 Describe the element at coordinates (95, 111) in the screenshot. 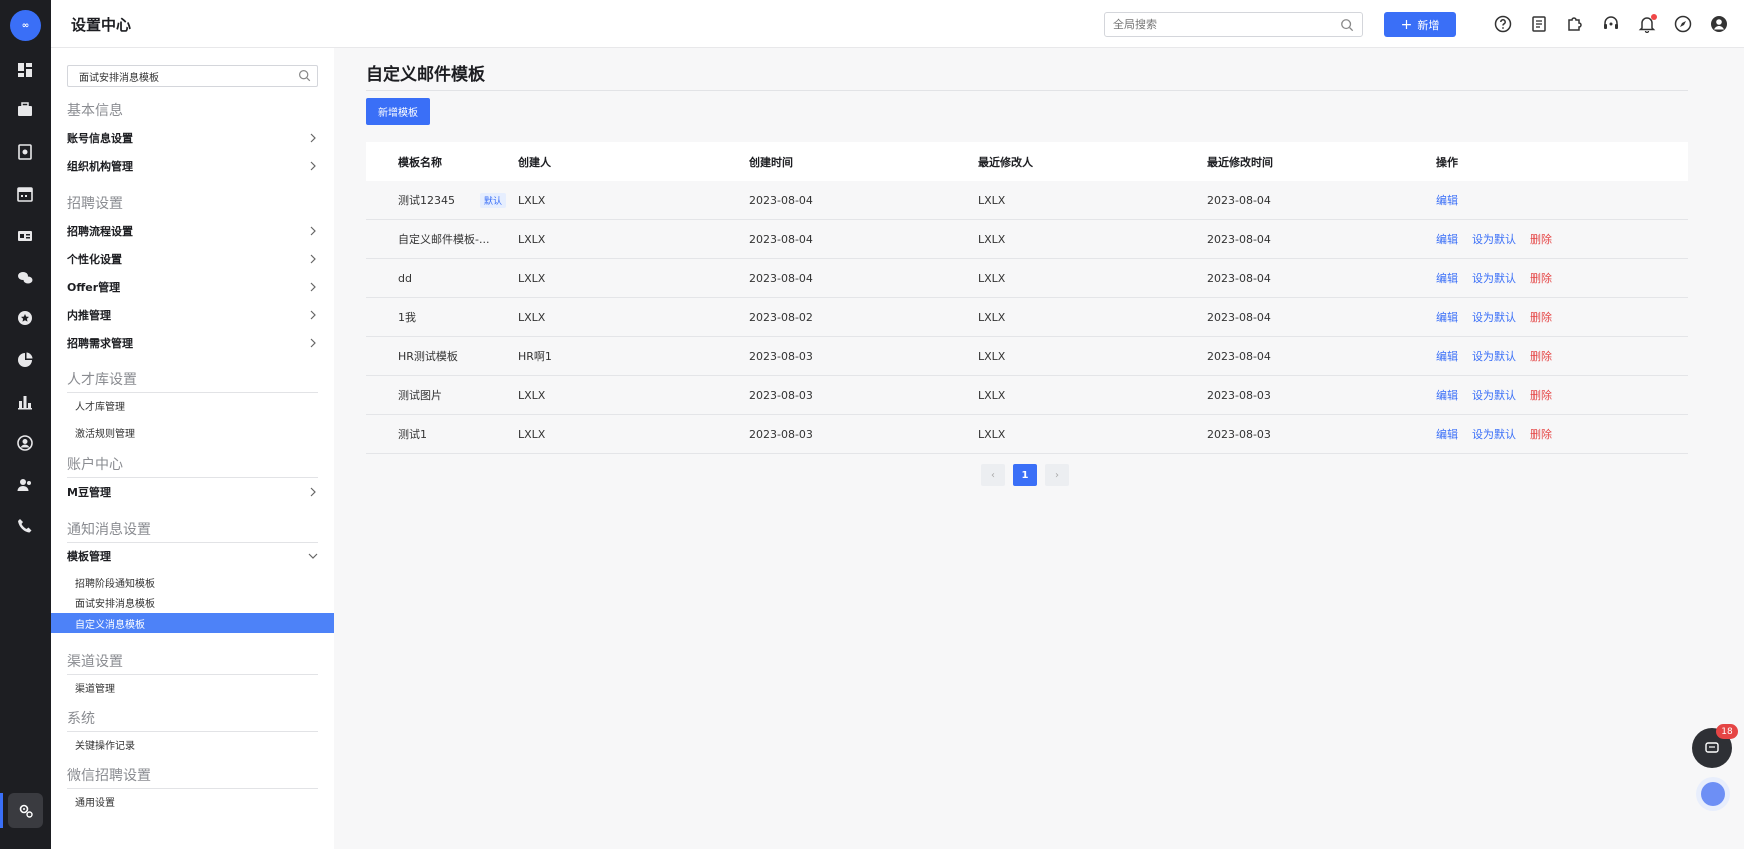

I see `section-basic-info: 基本信息` at that location.